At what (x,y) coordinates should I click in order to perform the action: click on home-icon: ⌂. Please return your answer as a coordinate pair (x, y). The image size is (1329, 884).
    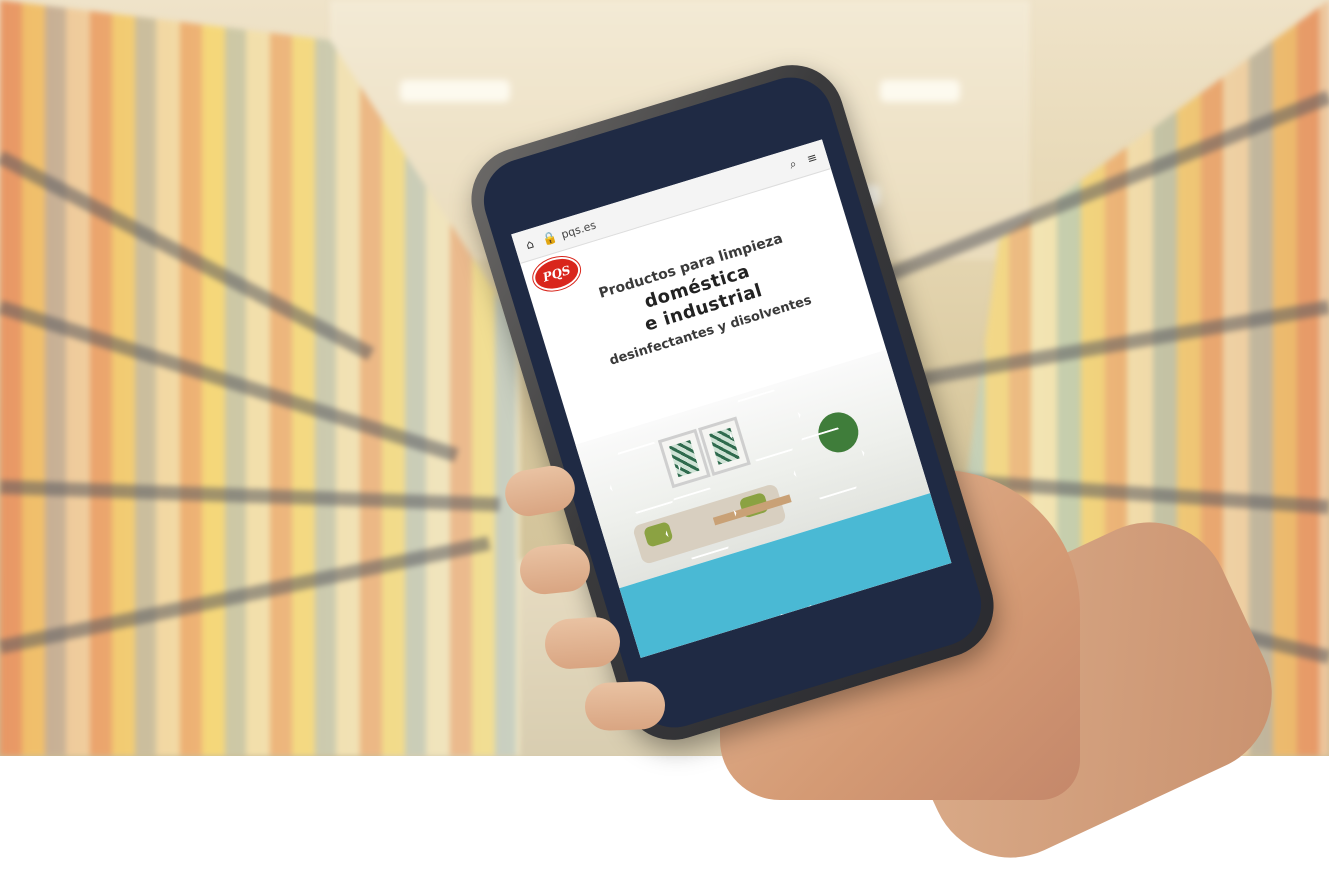
    Looking at the image, I should click on (529, 244).